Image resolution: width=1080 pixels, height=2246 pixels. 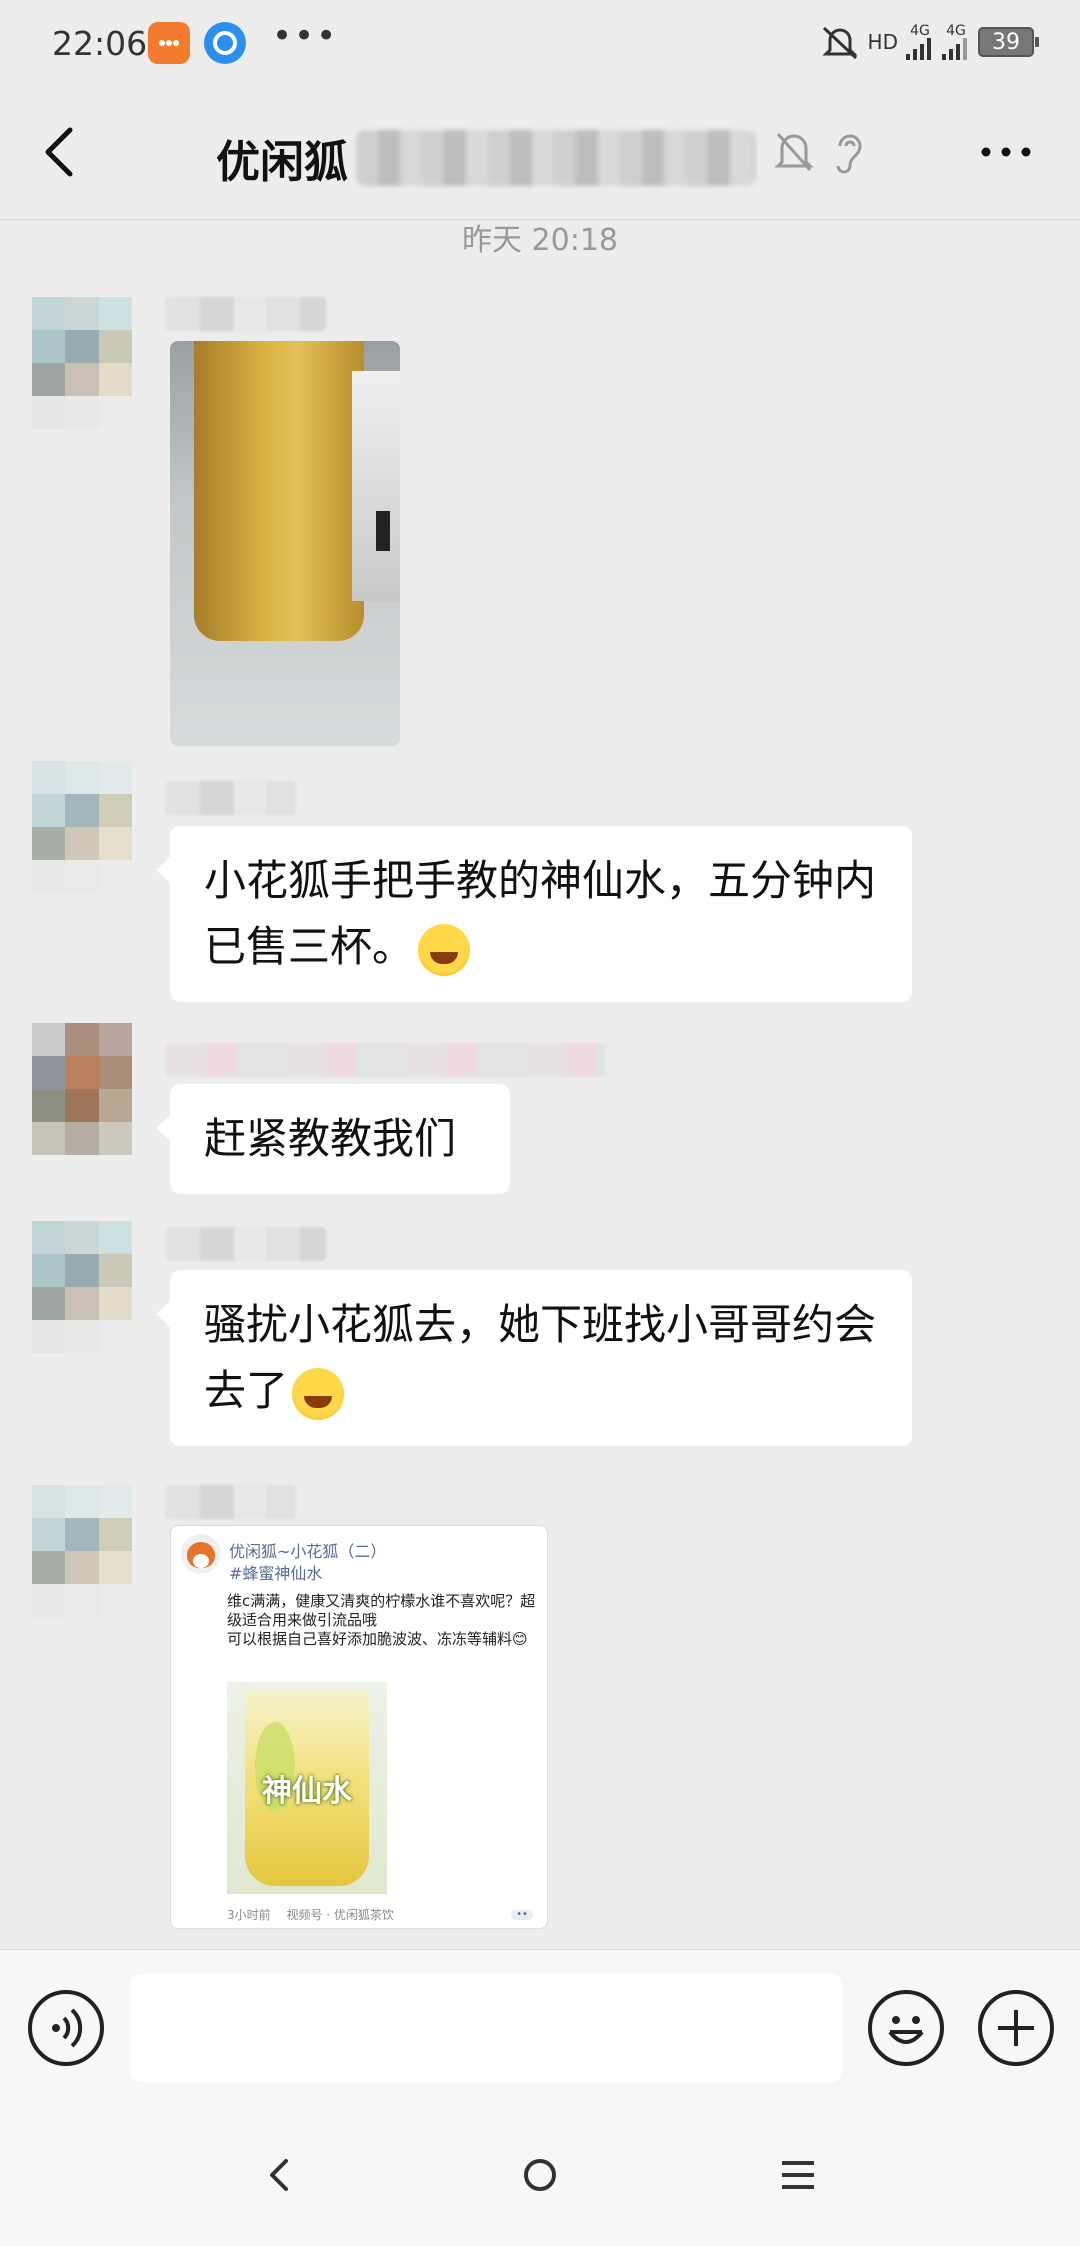 What do you see at coordinates (848, 152) in the screenshot?
I see `ear-icon` at bounding box center [848, 152].